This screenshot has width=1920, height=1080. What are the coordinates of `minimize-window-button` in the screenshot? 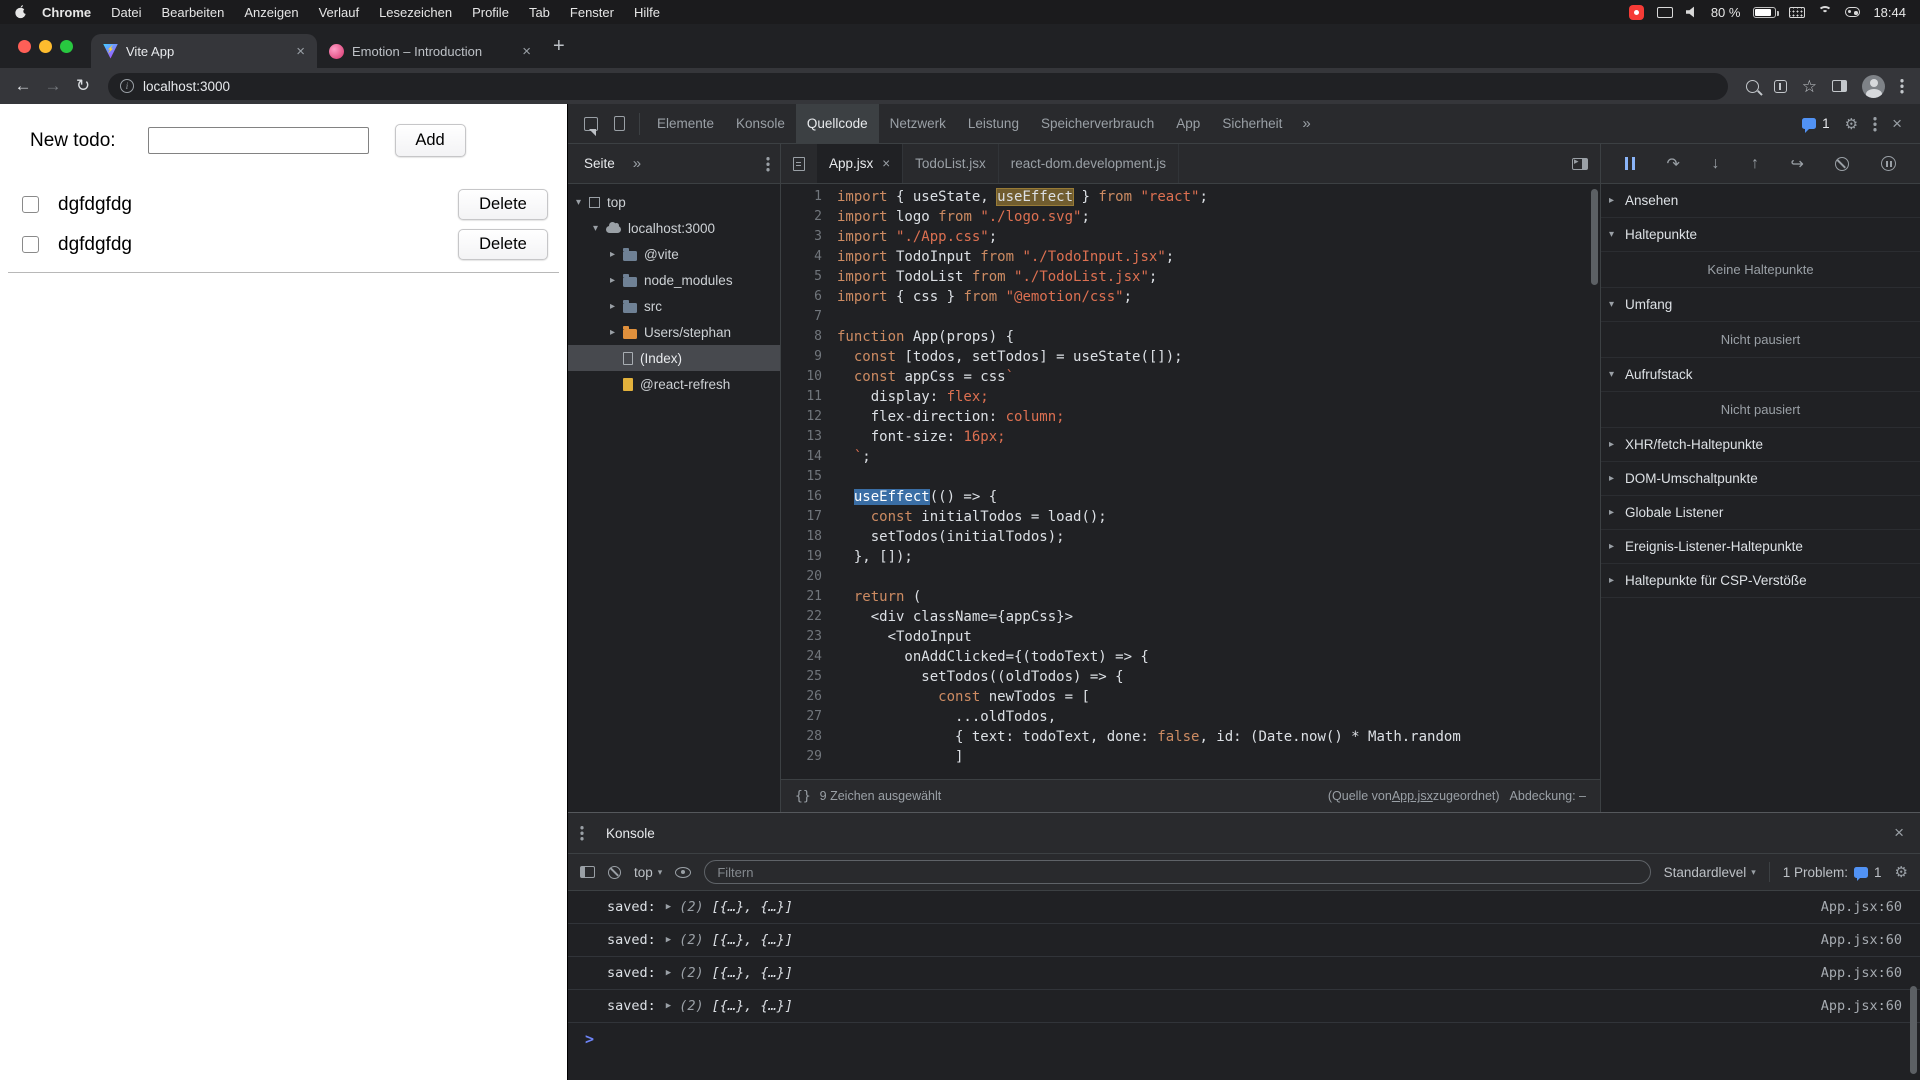 It's located at (45, 46).